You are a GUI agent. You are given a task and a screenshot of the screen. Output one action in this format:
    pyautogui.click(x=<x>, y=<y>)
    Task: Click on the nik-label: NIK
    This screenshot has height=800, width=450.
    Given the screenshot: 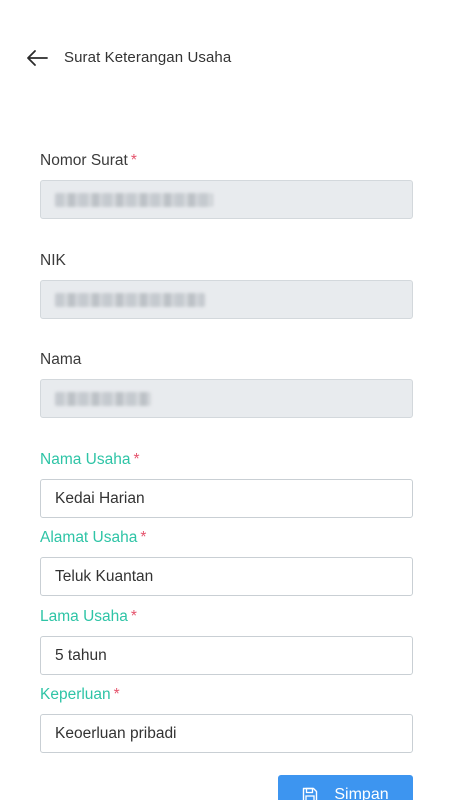 What is the action you would take?
    pyautogui.click(x=53, y=260)
    